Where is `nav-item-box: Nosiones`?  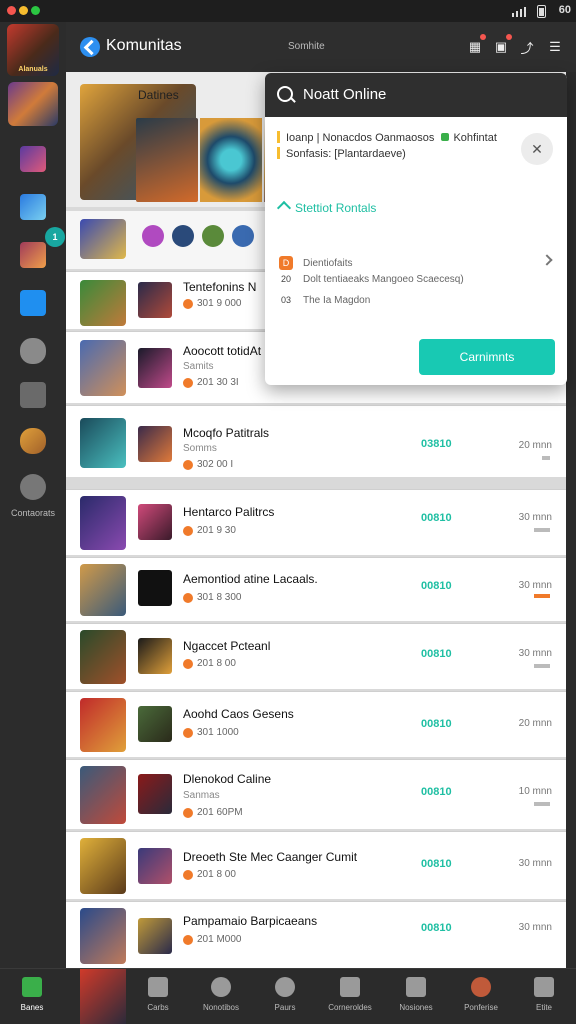 nav-item-box: Nosiones is located at coordinates (416, 996).